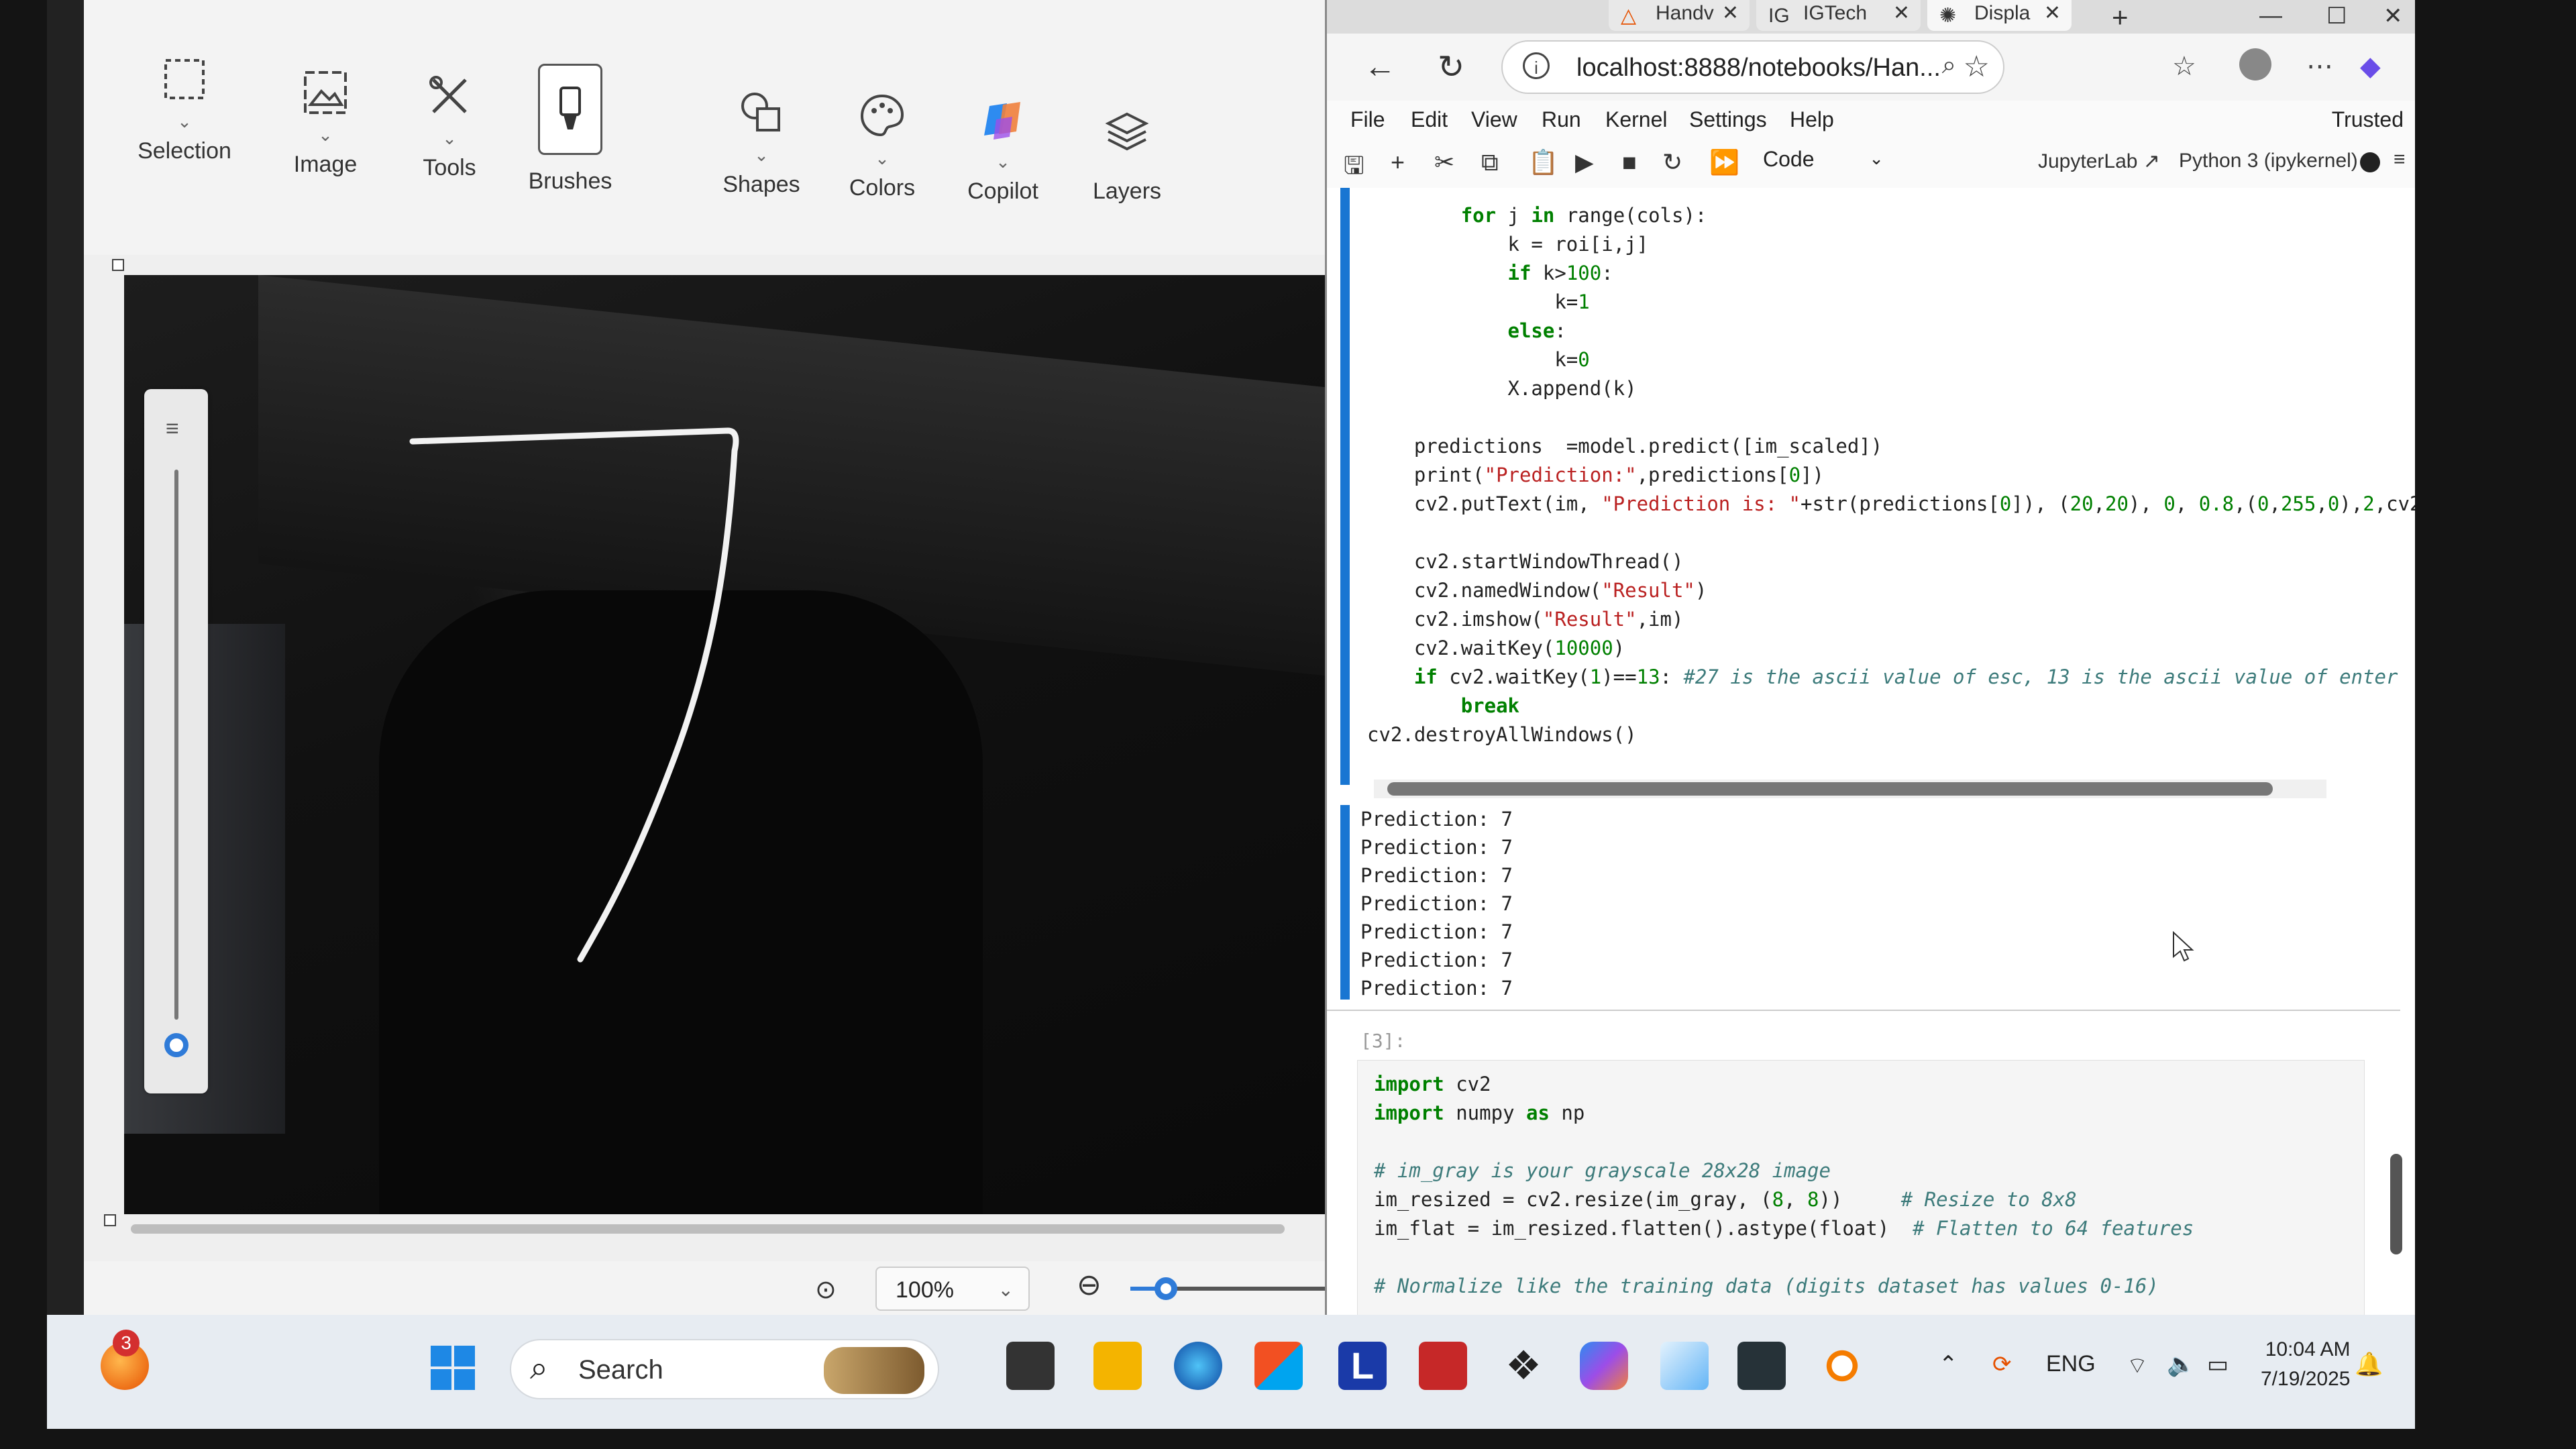 This screenshot has height=1449, width=2576. Describe the element at coordinates (708, 1229) in the screenshot. I see `canvas-horizontal-scrollbar` at that location.